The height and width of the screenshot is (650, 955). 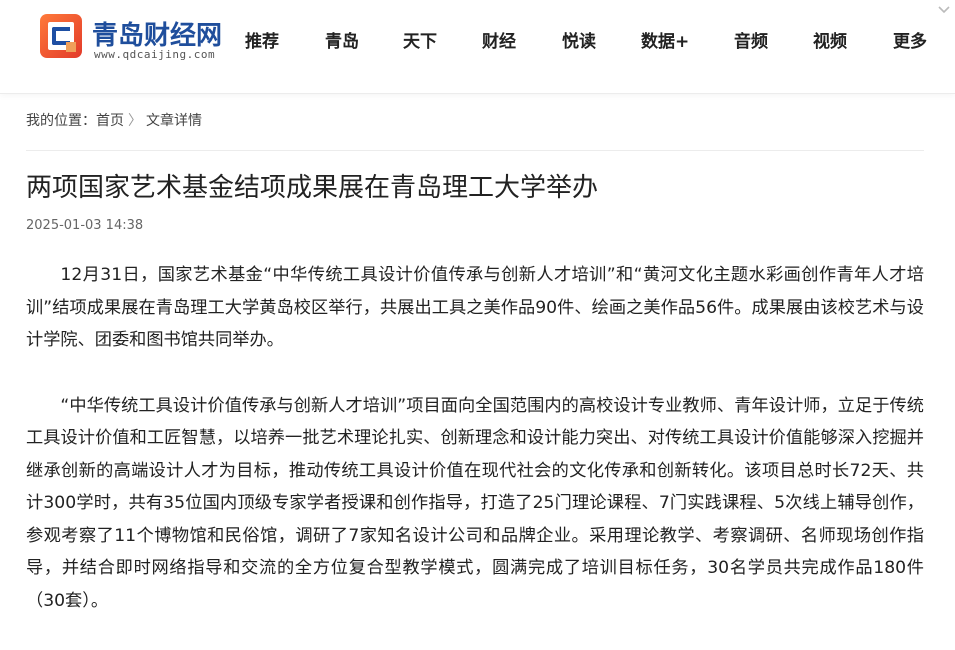 What do you see at coordinates (312, 188) in the screenshot?
I see `article-title: 两项国家艺术基金结项成果展在青岛理工大学举办` at bounding box center [312, 188].